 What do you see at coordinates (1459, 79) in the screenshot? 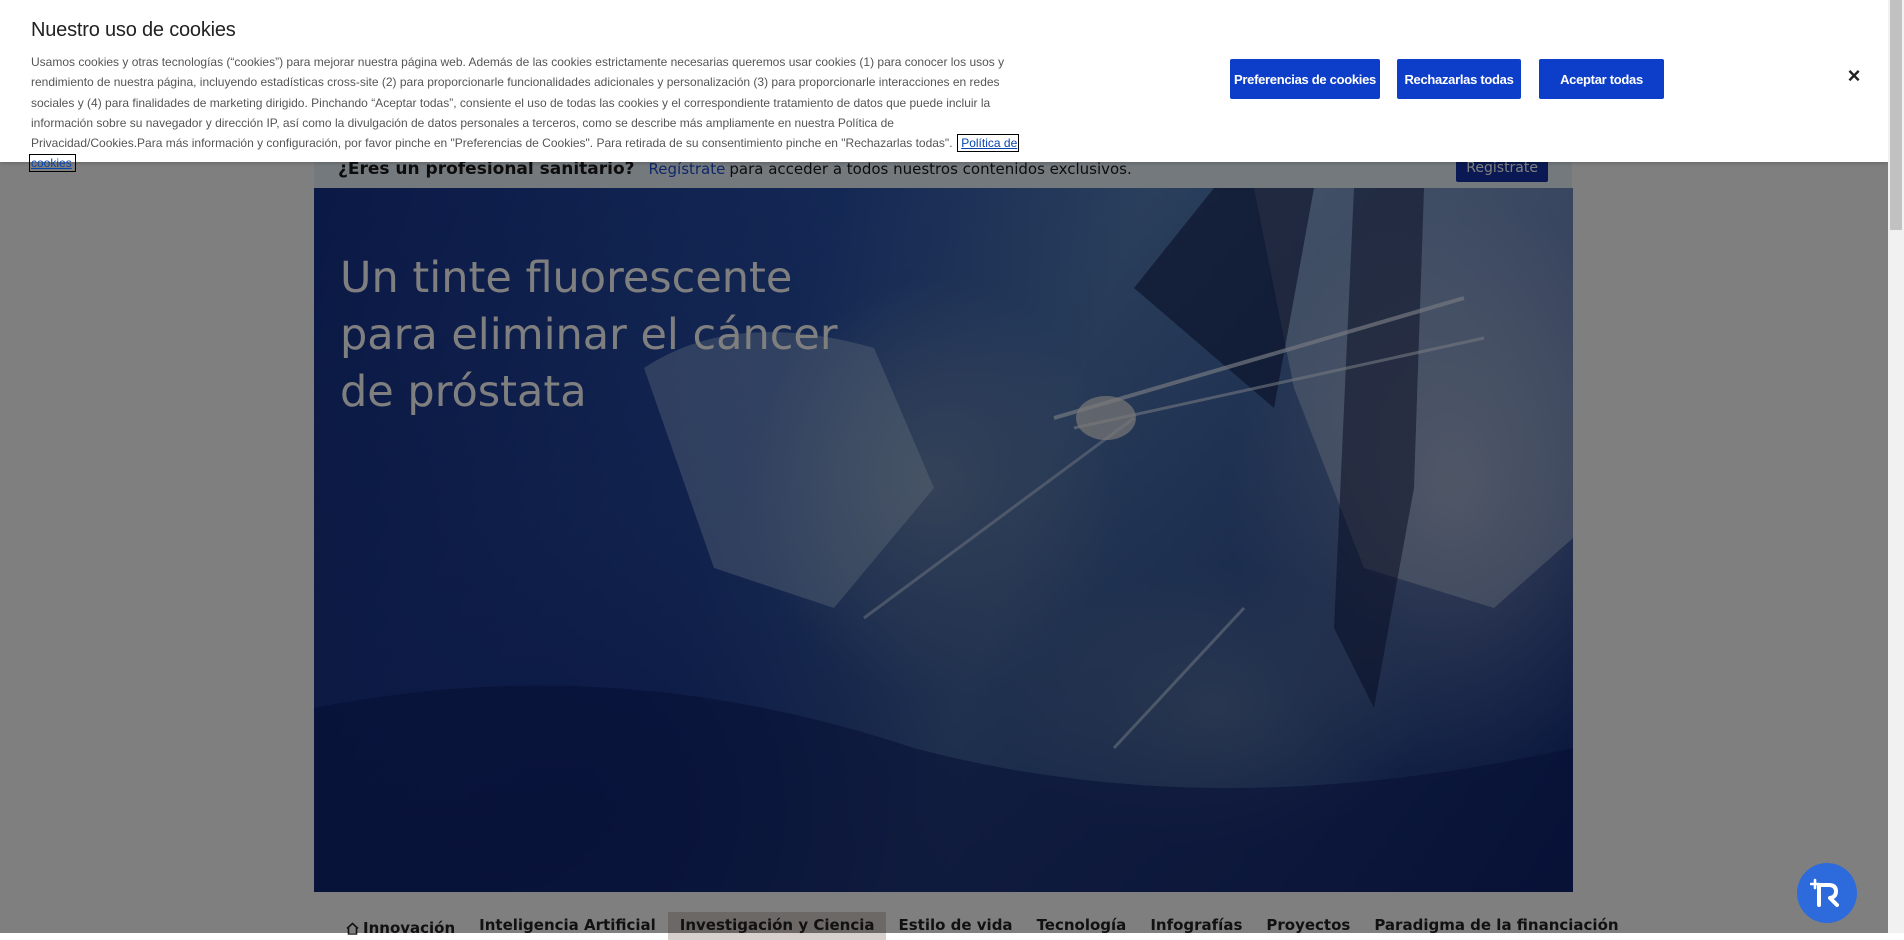
I see `reject-all-button: Rechazarlas todas` at bounding box center [1459, 79].